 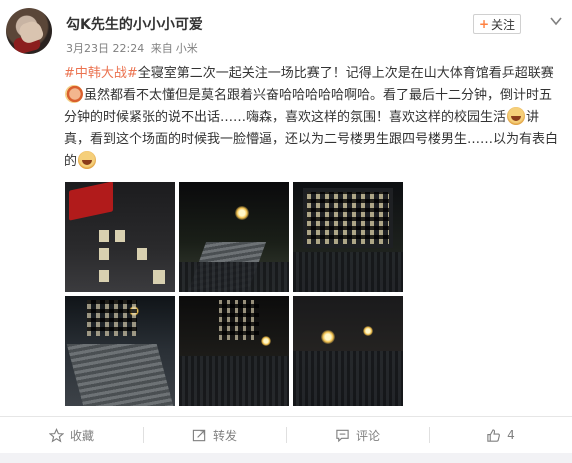 I want to click on photo-dorm-windows-crowd, so click(x=348, y=237).